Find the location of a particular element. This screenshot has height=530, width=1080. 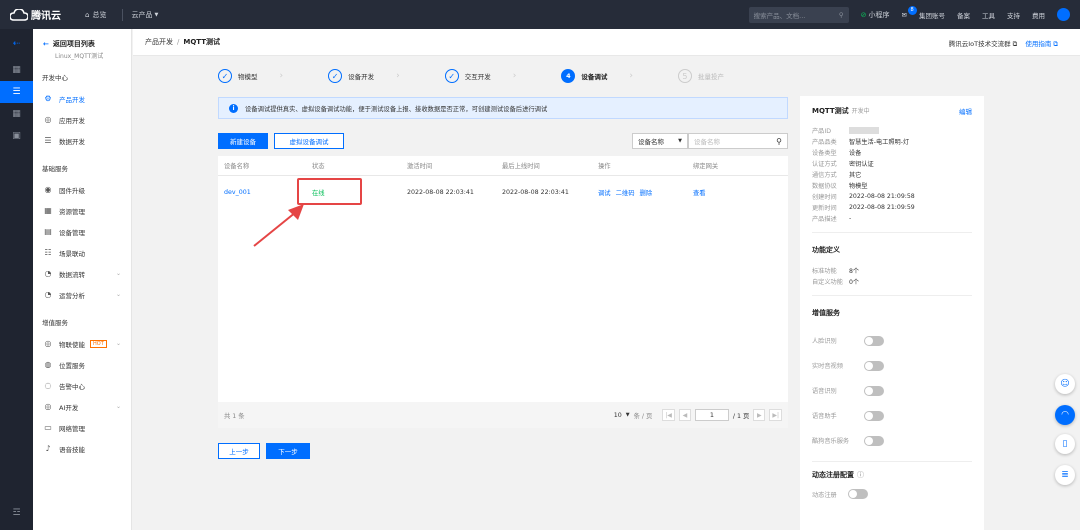

sidebar-item-firmware: ◉ 固件升级 is located at coordinates (82, 189).